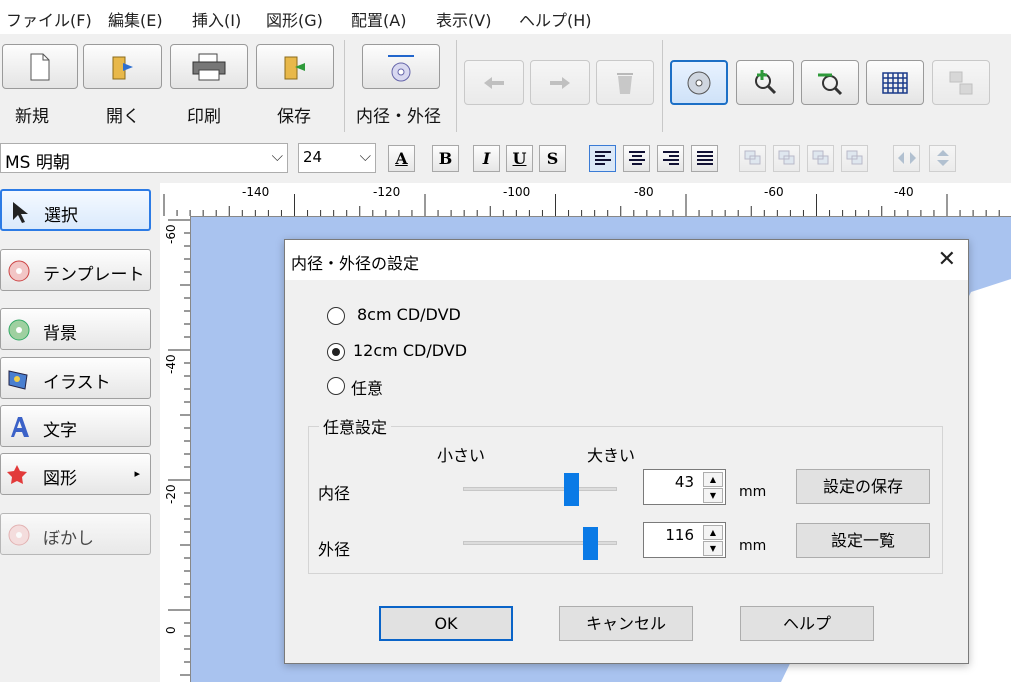 This screenshot has height=682, width=1011. Describe the element at coordinates (77, 383) in the screenshot. I see `tool-illust-label: イラスト` at that location.